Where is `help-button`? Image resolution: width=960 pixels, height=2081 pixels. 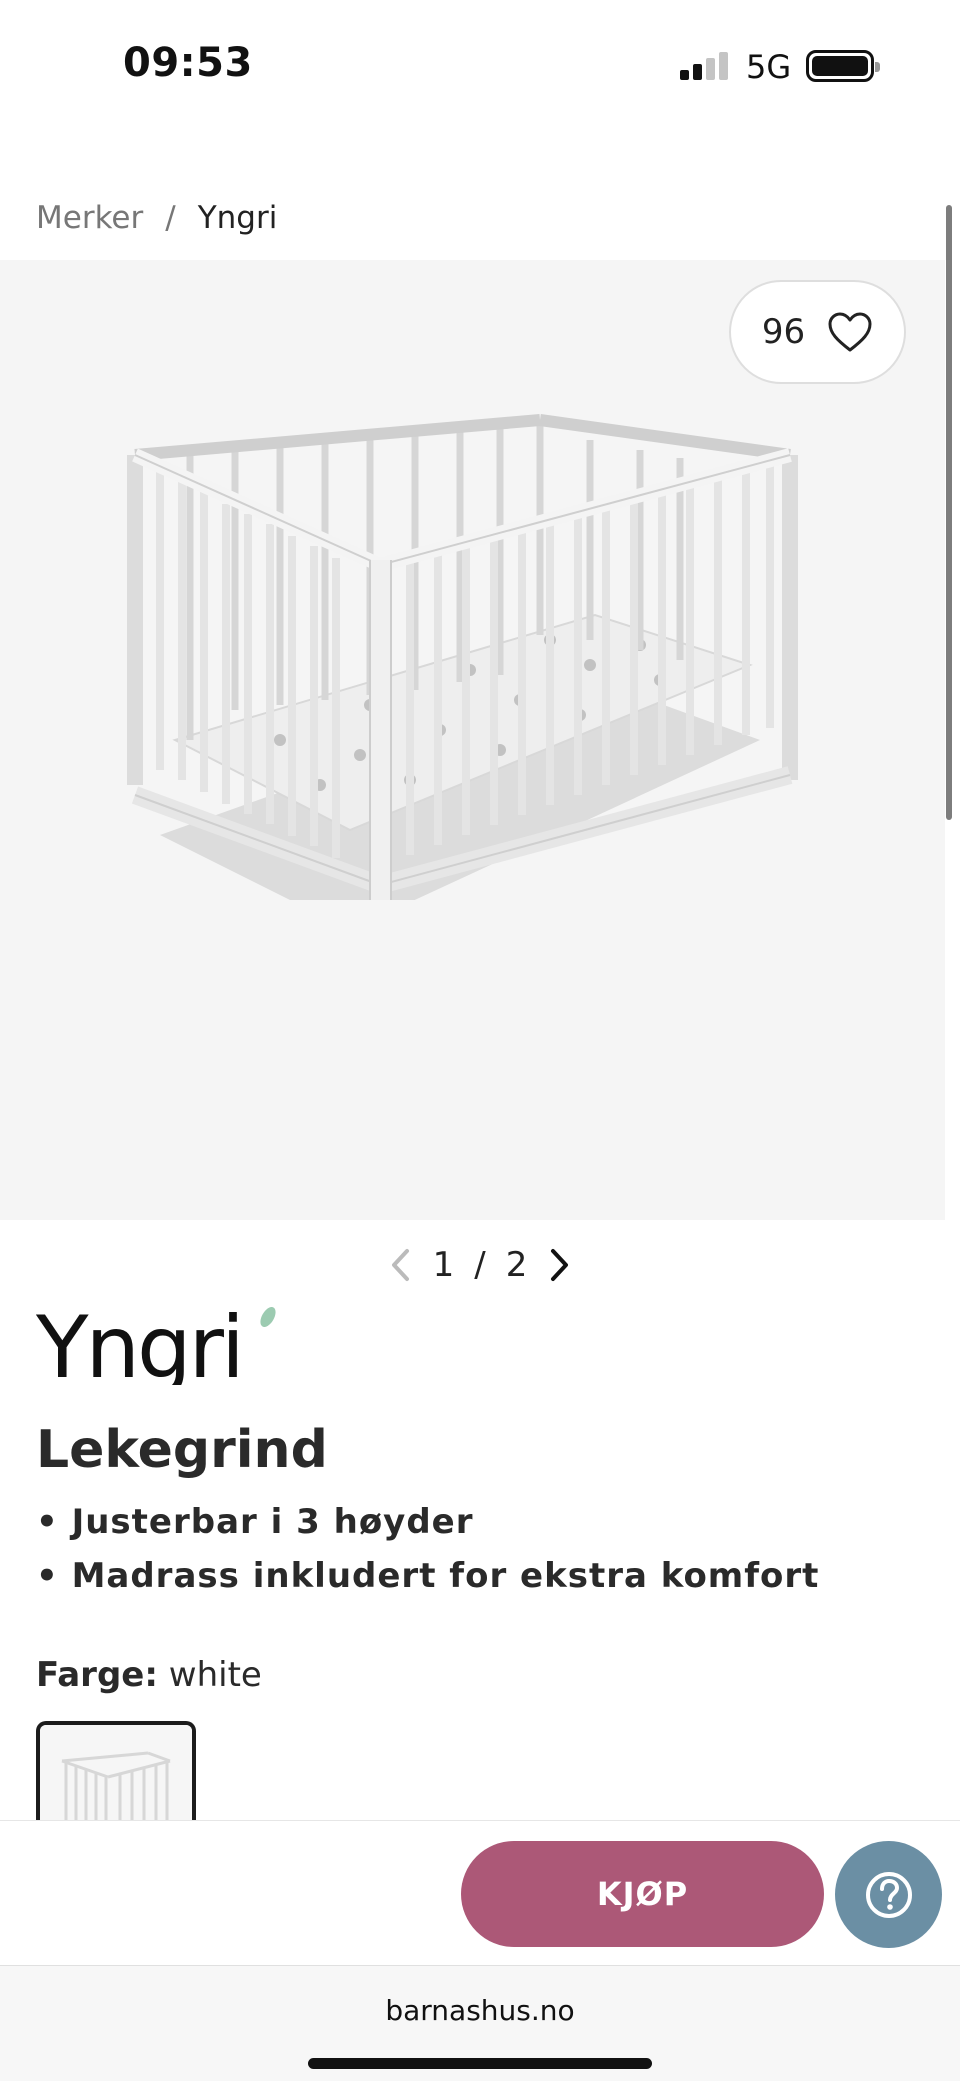 help-button is located at coordinates (888, 1894).